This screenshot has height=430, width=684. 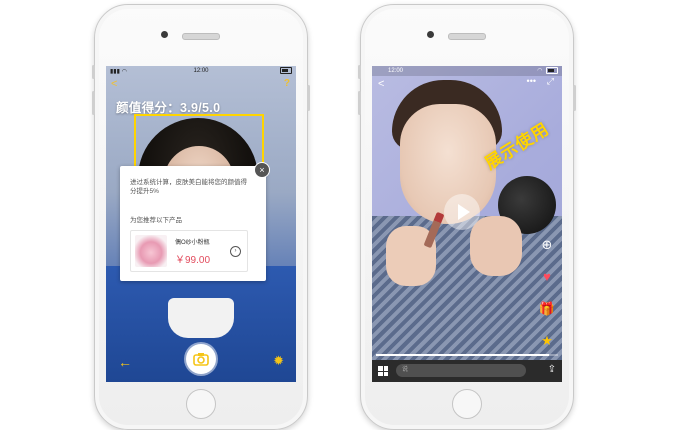 I want to click on status-bar: 12:00 ◠, so click(x=467, y=71).